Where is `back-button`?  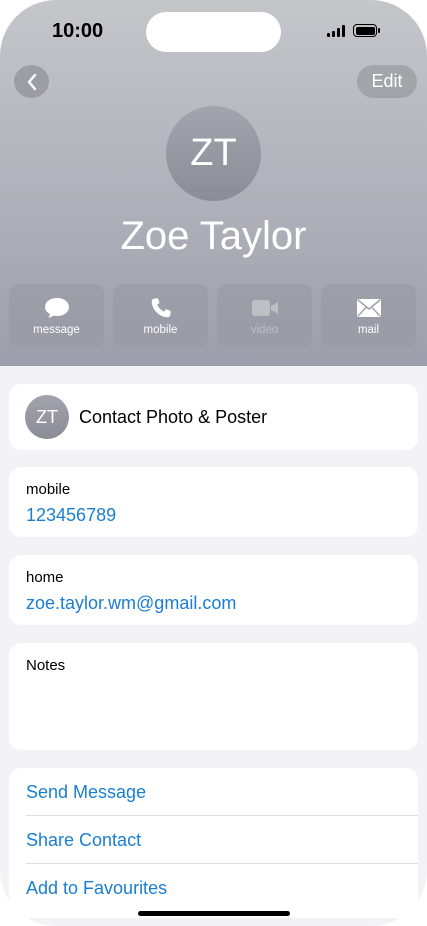 back-button is located at coordinates (31, 81).